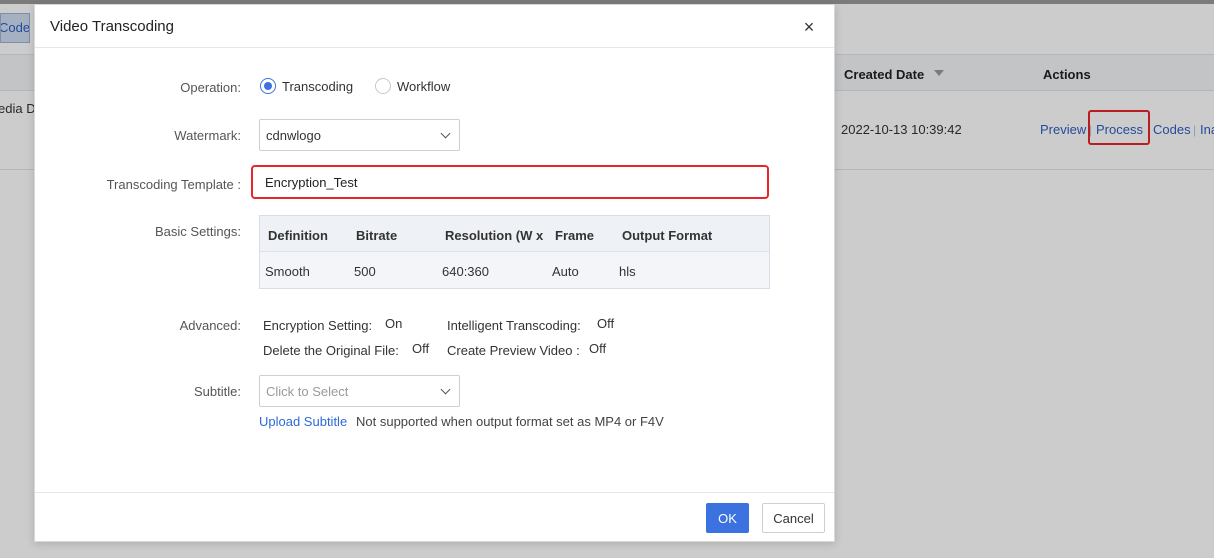 The width and height of the screenshot is (1214, 558). What do you see at coordinates (494, 235) in the screenshot?
I see `column-header-resolution: Resolution (W x` at bounding box center [494, 235].